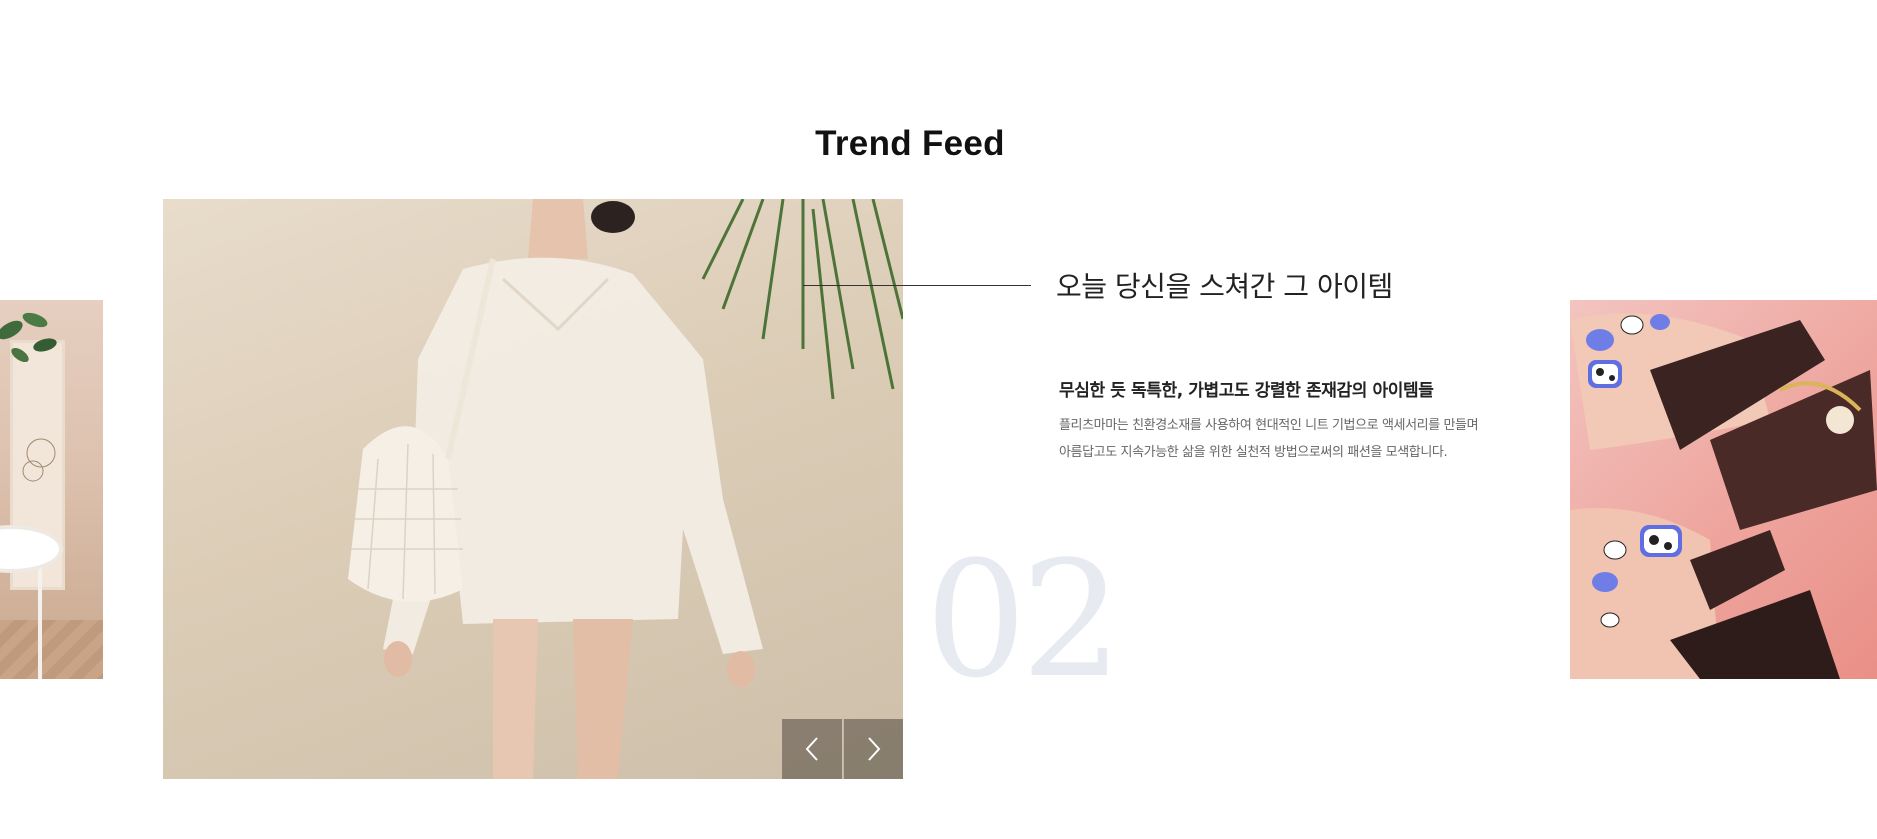 The width and height of the screenshot is (1877, 839). I want to click on section-title: Trend Feed, so click(910, 143).